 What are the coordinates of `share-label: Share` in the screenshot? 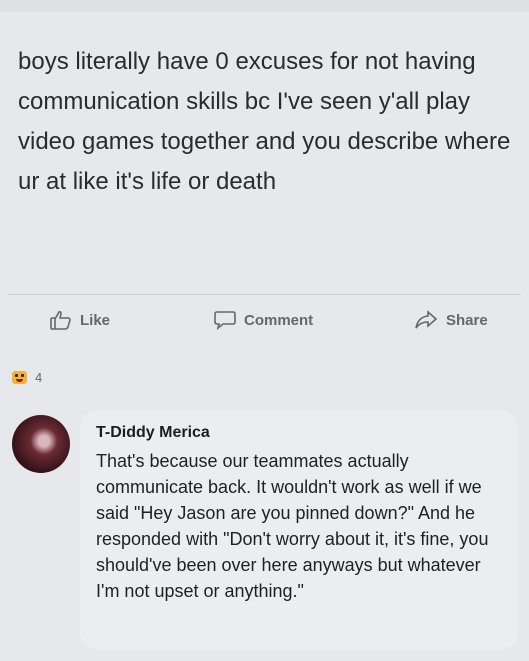 It's located at (467, 320).